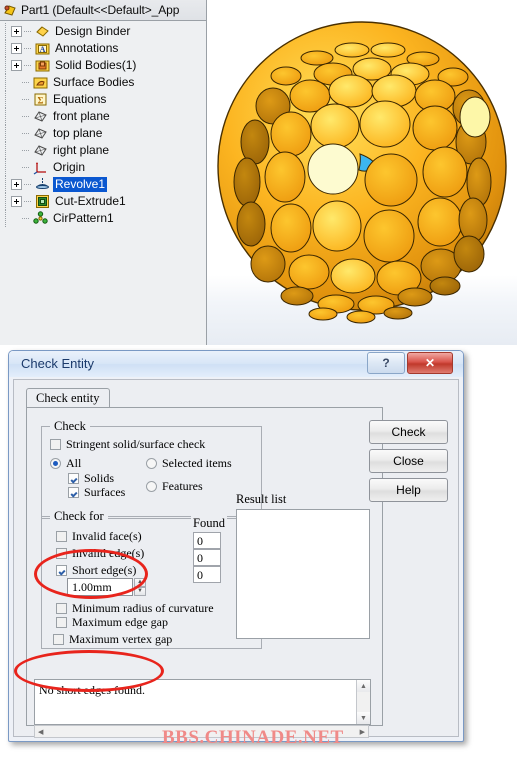 This screenshot has width=517, height=757. Describe the element at coordinates (136, 444) in the screenshot. I see `stringent-label: Stringent solid/surface check` at that location.